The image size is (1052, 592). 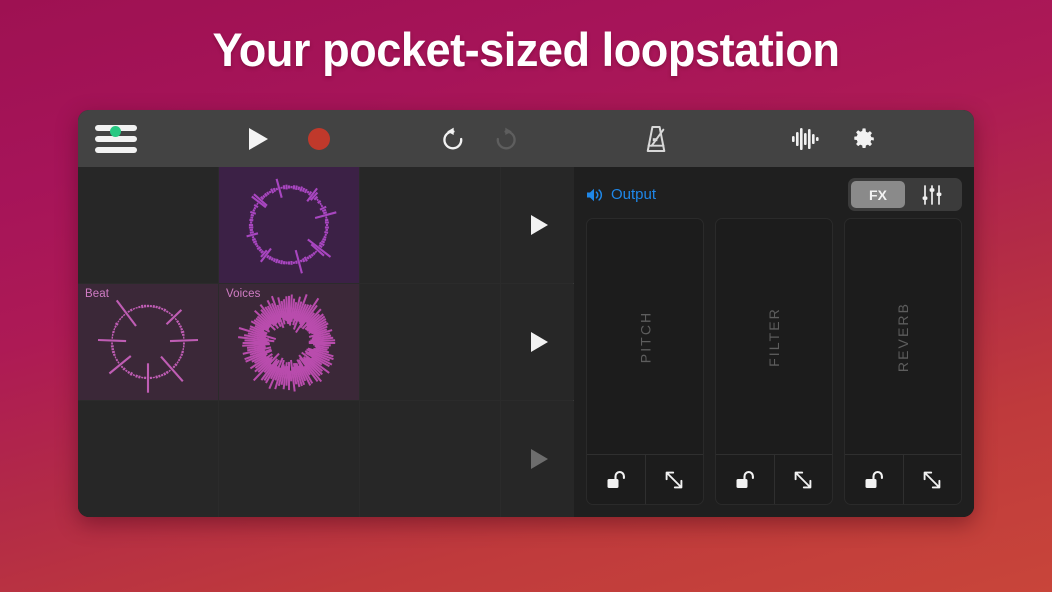 I want to click on fx-slot-body: PITCH, so click(x=645, y=336).